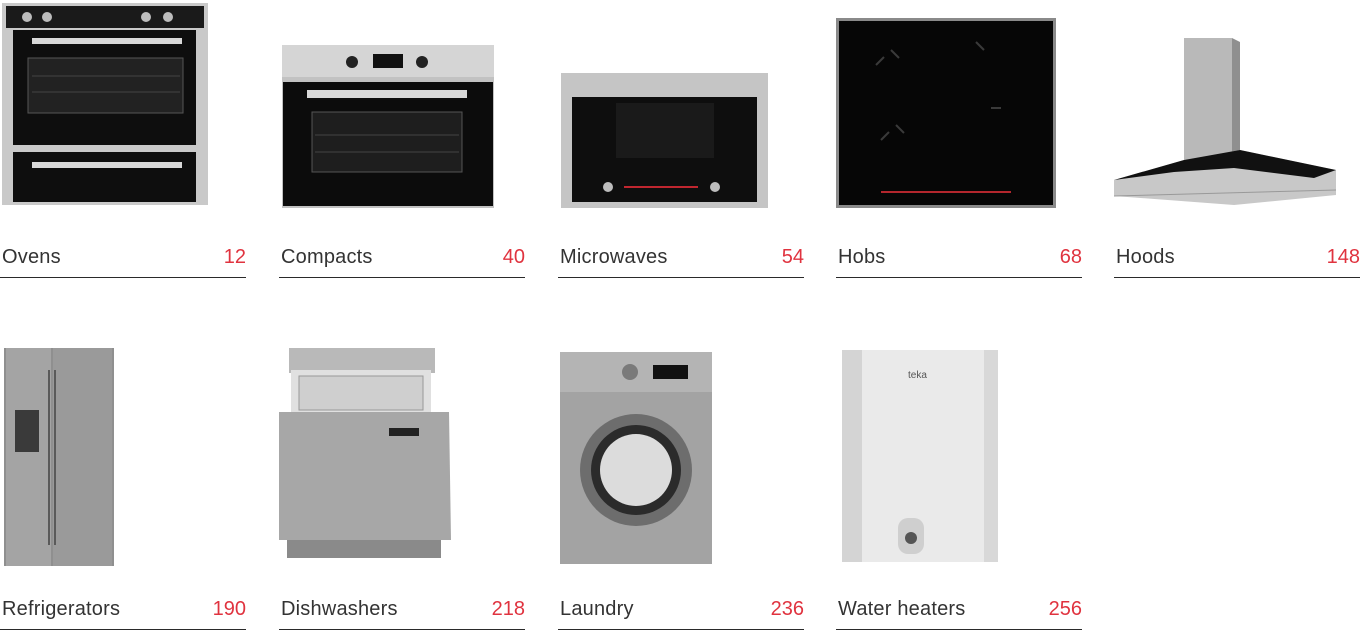 The image size is (1362, 632). I want to click on category-dishwashers: Dishwashers 218, so click(404, 486).